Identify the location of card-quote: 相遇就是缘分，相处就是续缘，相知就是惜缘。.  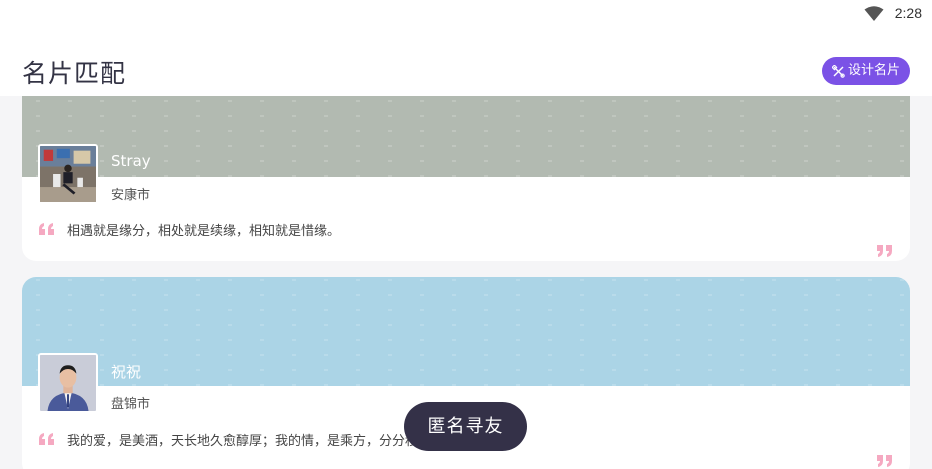
(204, 231).